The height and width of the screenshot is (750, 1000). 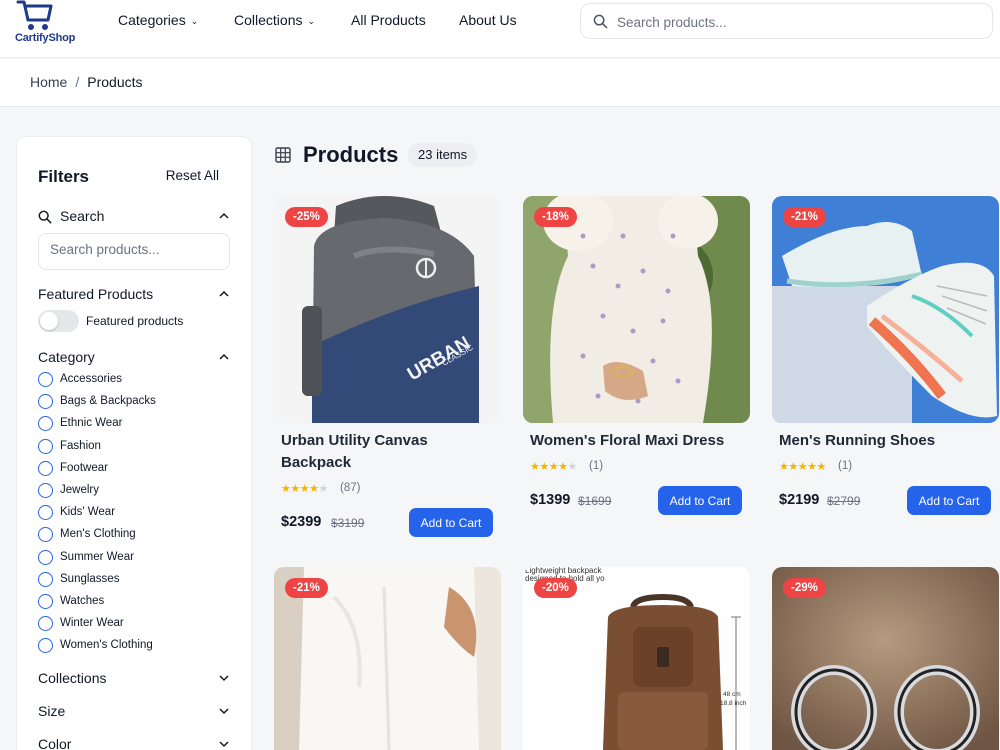 What do you see at coordinates (283, 155) in the screenshot?
I see `grid-icon` at bounding box center [283, 155].